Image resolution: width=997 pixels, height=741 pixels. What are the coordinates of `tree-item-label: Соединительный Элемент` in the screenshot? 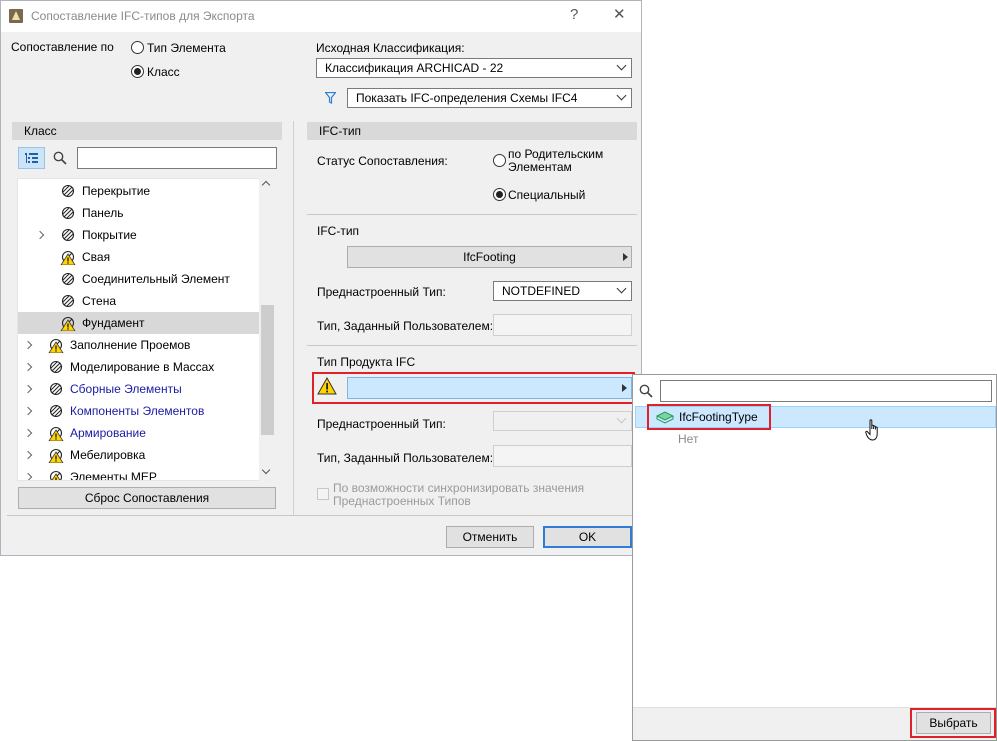 It's located at (156, 279).